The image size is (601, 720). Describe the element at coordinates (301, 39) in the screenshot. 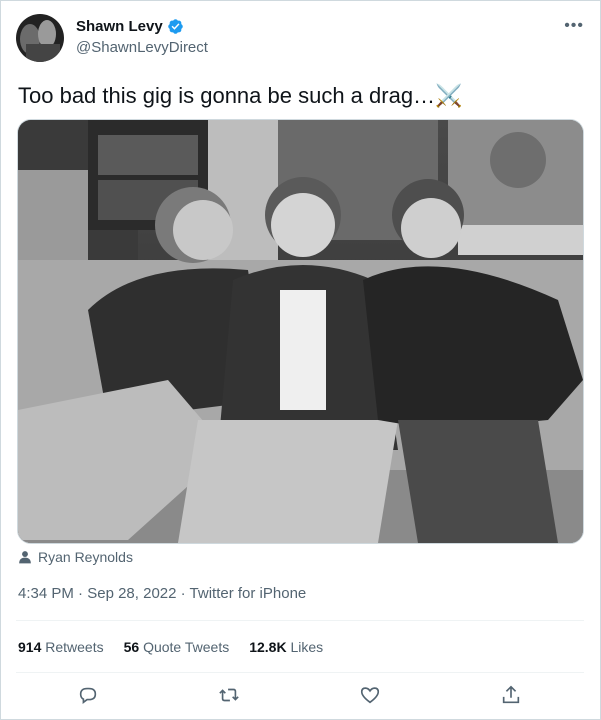

I see `tweet-header: Shawn Levy @ShawnLevyDirect •••` at that location.